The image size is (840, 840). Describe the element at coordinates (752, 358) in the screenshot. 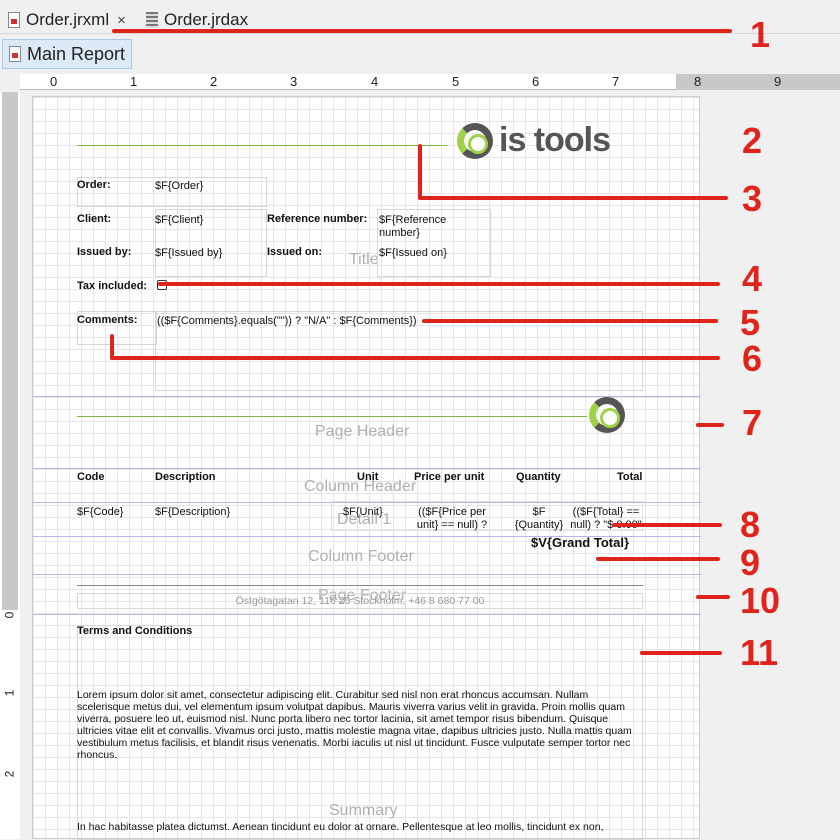

I see `annotation-number-6: 6` at that location.